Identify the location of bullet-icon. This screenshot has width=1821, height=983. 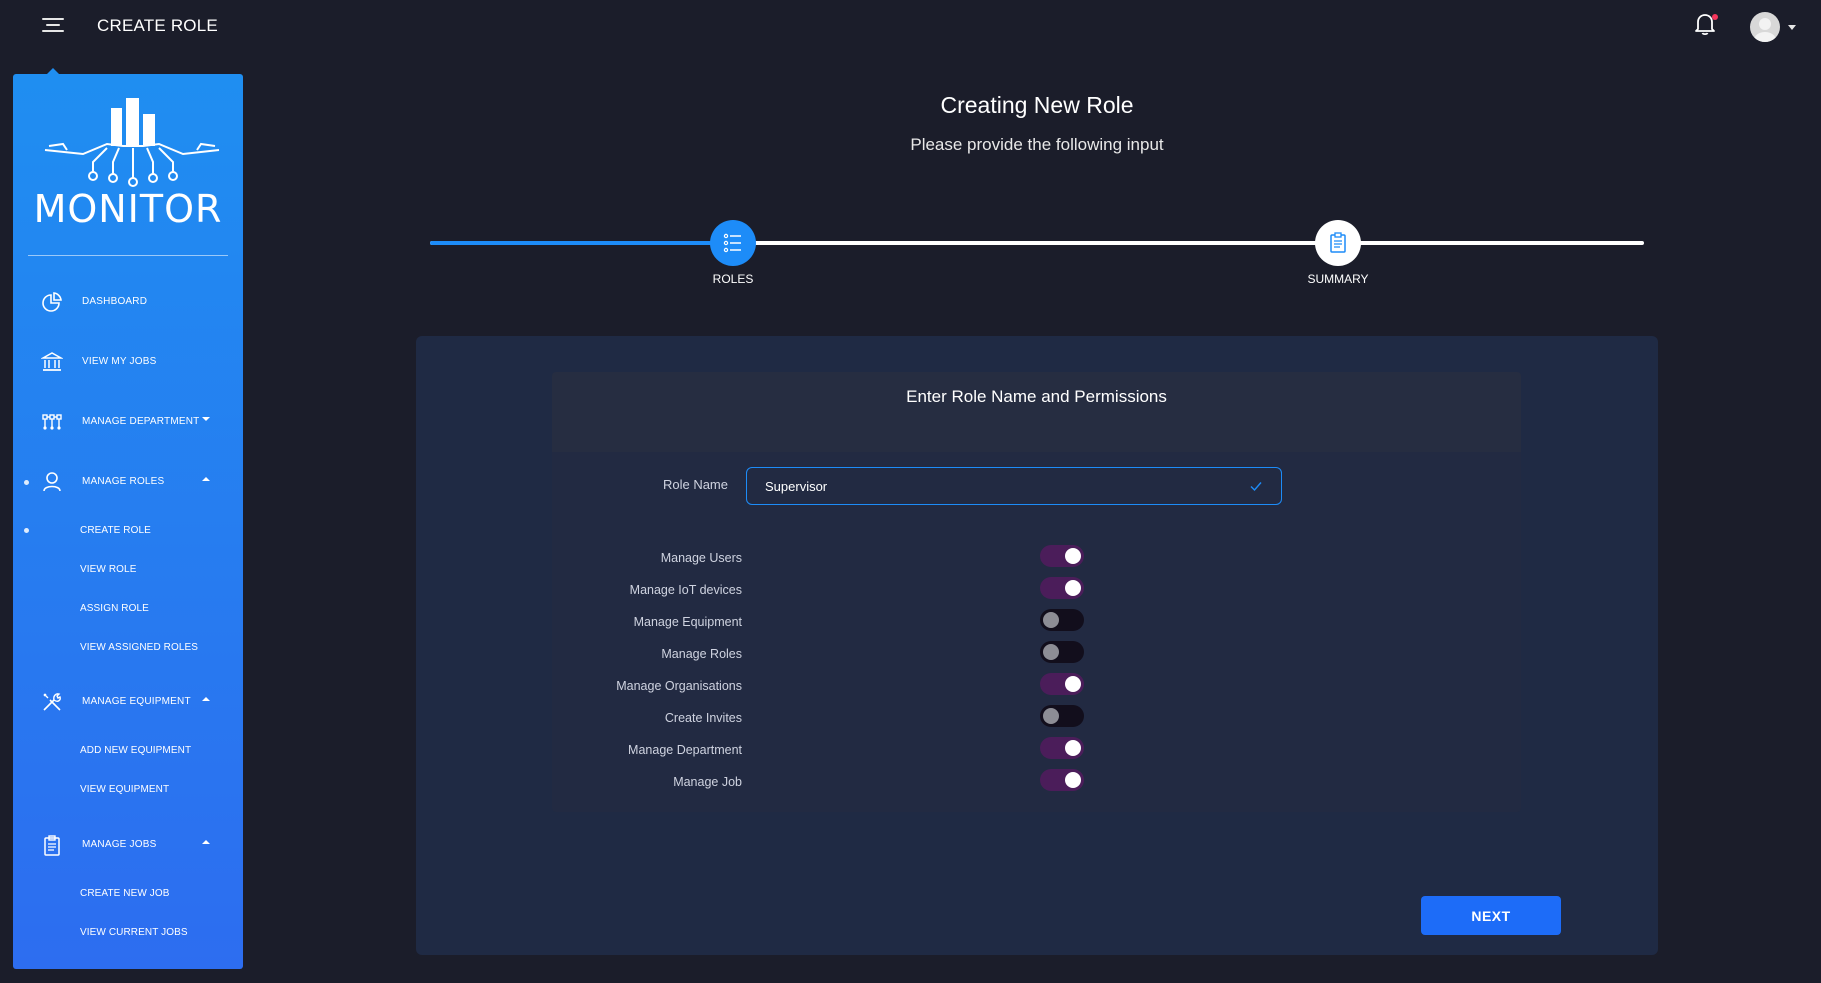
(26, 482).